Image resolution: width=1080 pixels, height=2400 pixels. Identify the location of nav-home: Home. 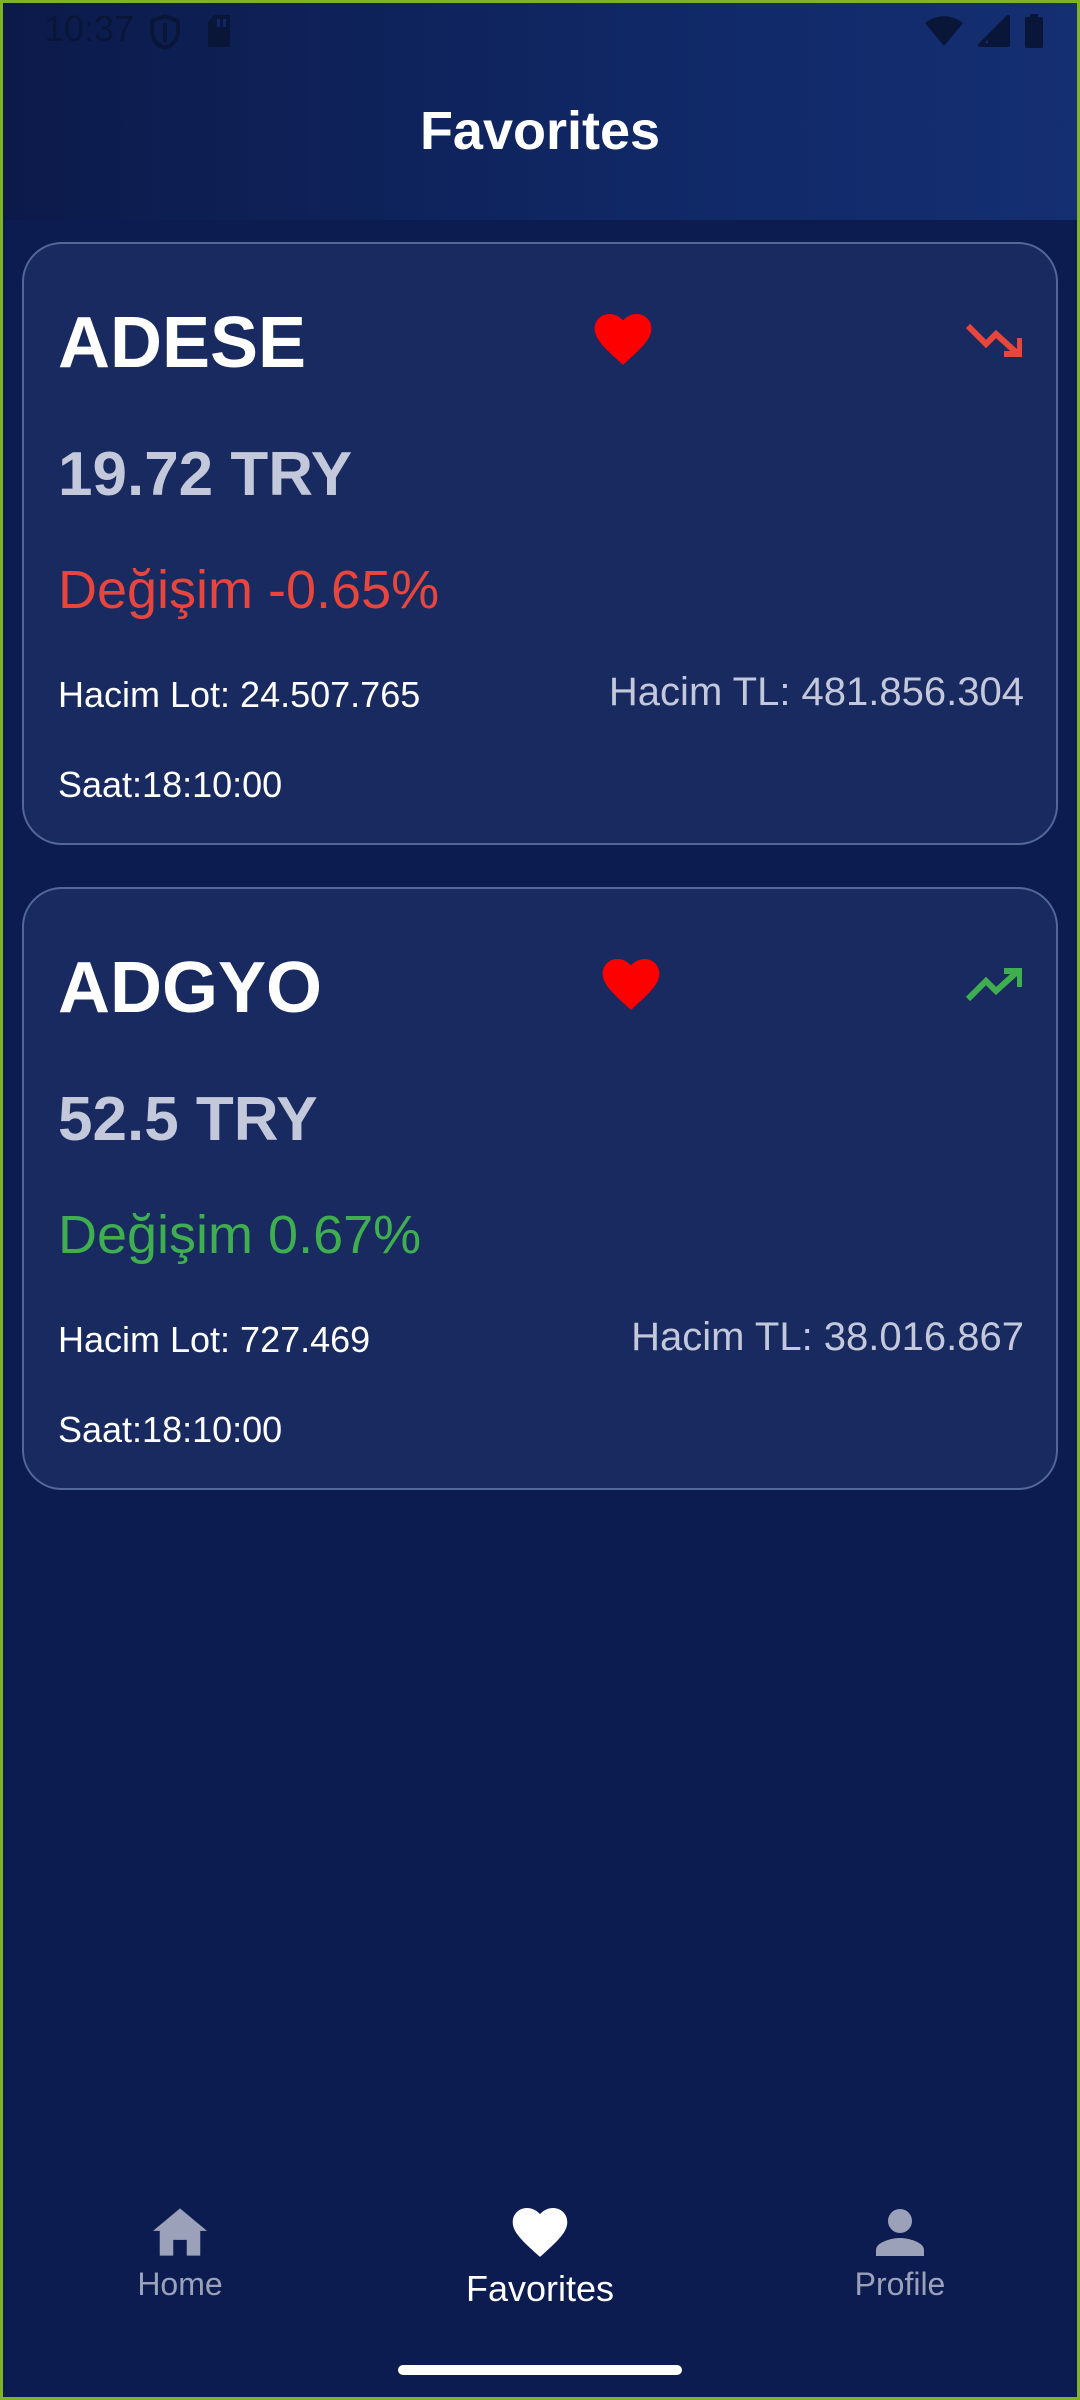
(180, 2255).